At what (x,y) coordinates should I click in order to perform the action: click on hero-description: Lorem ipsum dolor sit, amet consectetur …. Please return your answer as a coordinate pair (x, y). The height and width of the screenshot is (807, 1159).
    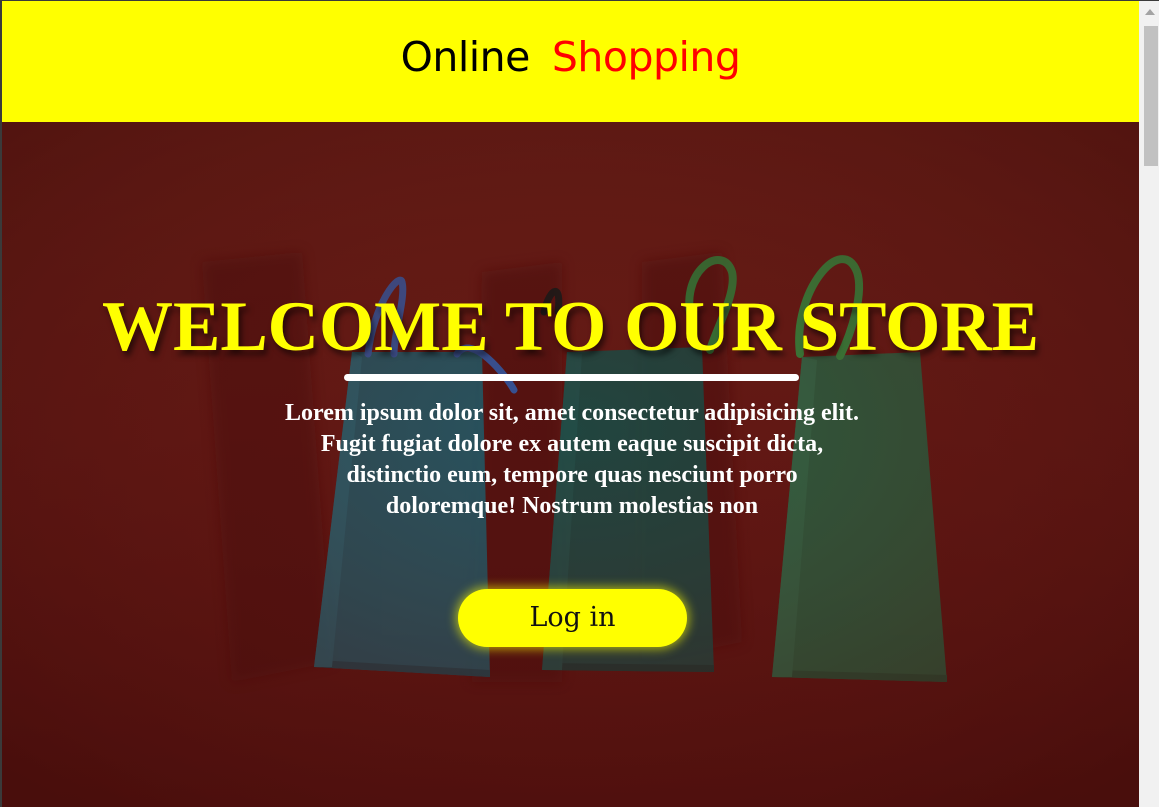
    Looking at the image, I should click on (572, 459).